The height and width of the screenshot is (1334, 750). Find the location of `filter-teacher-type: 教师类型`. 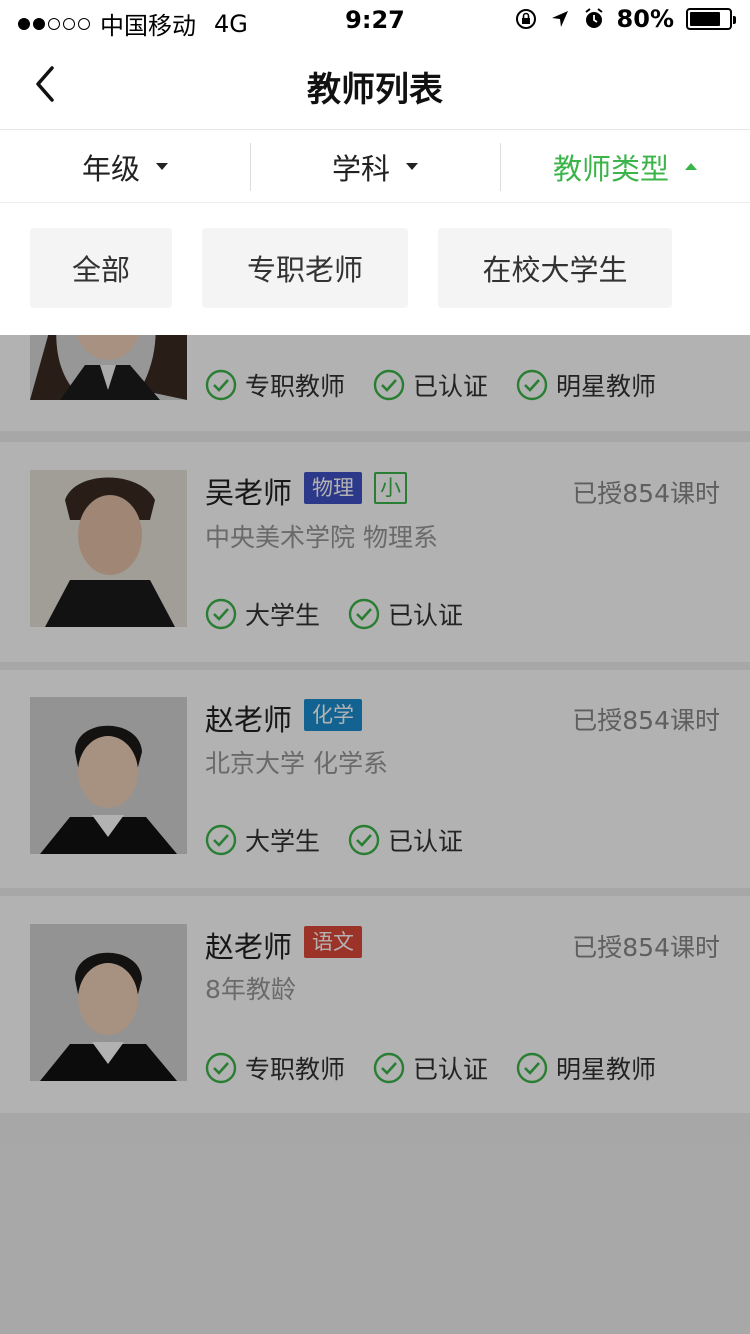

filter-teacher-type: 教师类型 is located at coordinates (625, 166).